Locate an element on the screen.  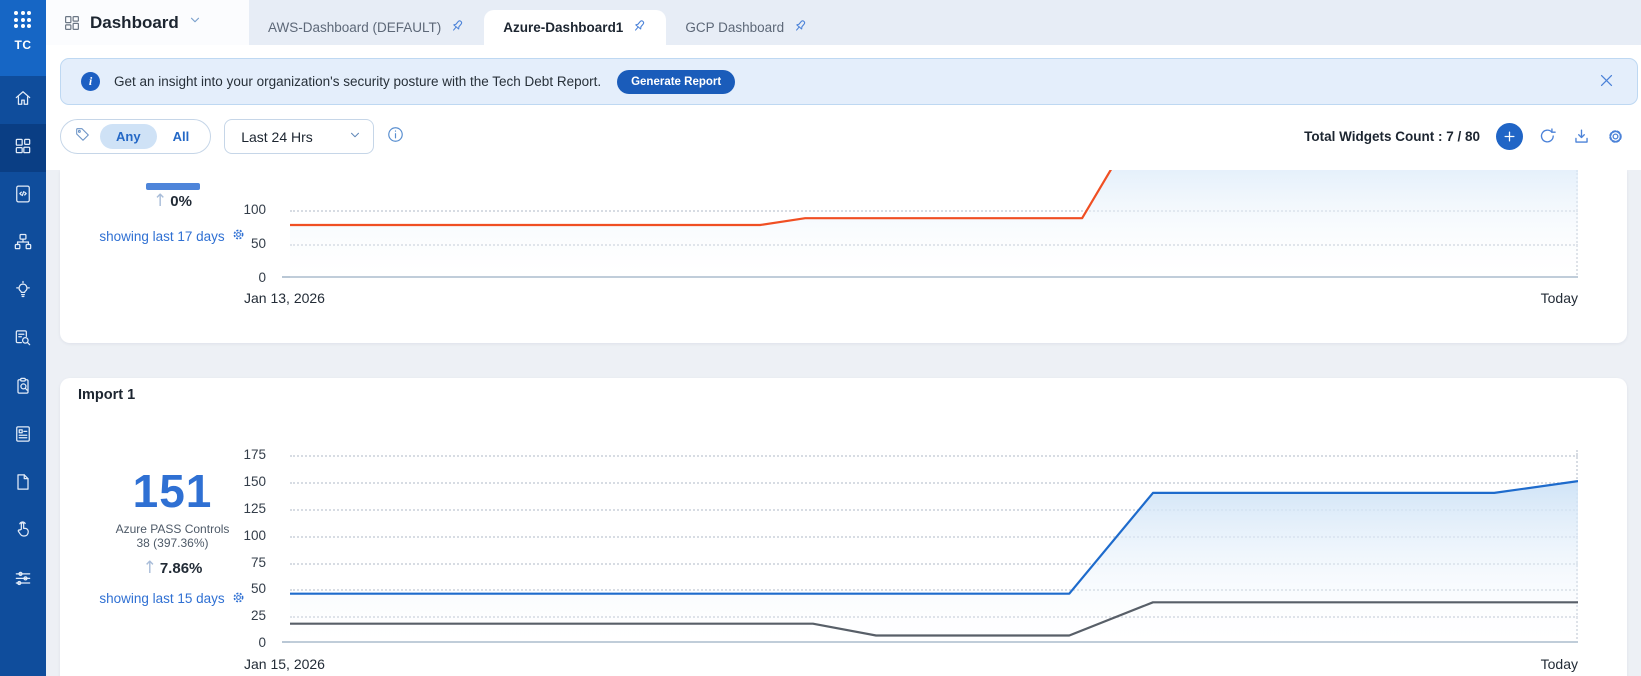
line-chart is located at coordinates (934, 224).